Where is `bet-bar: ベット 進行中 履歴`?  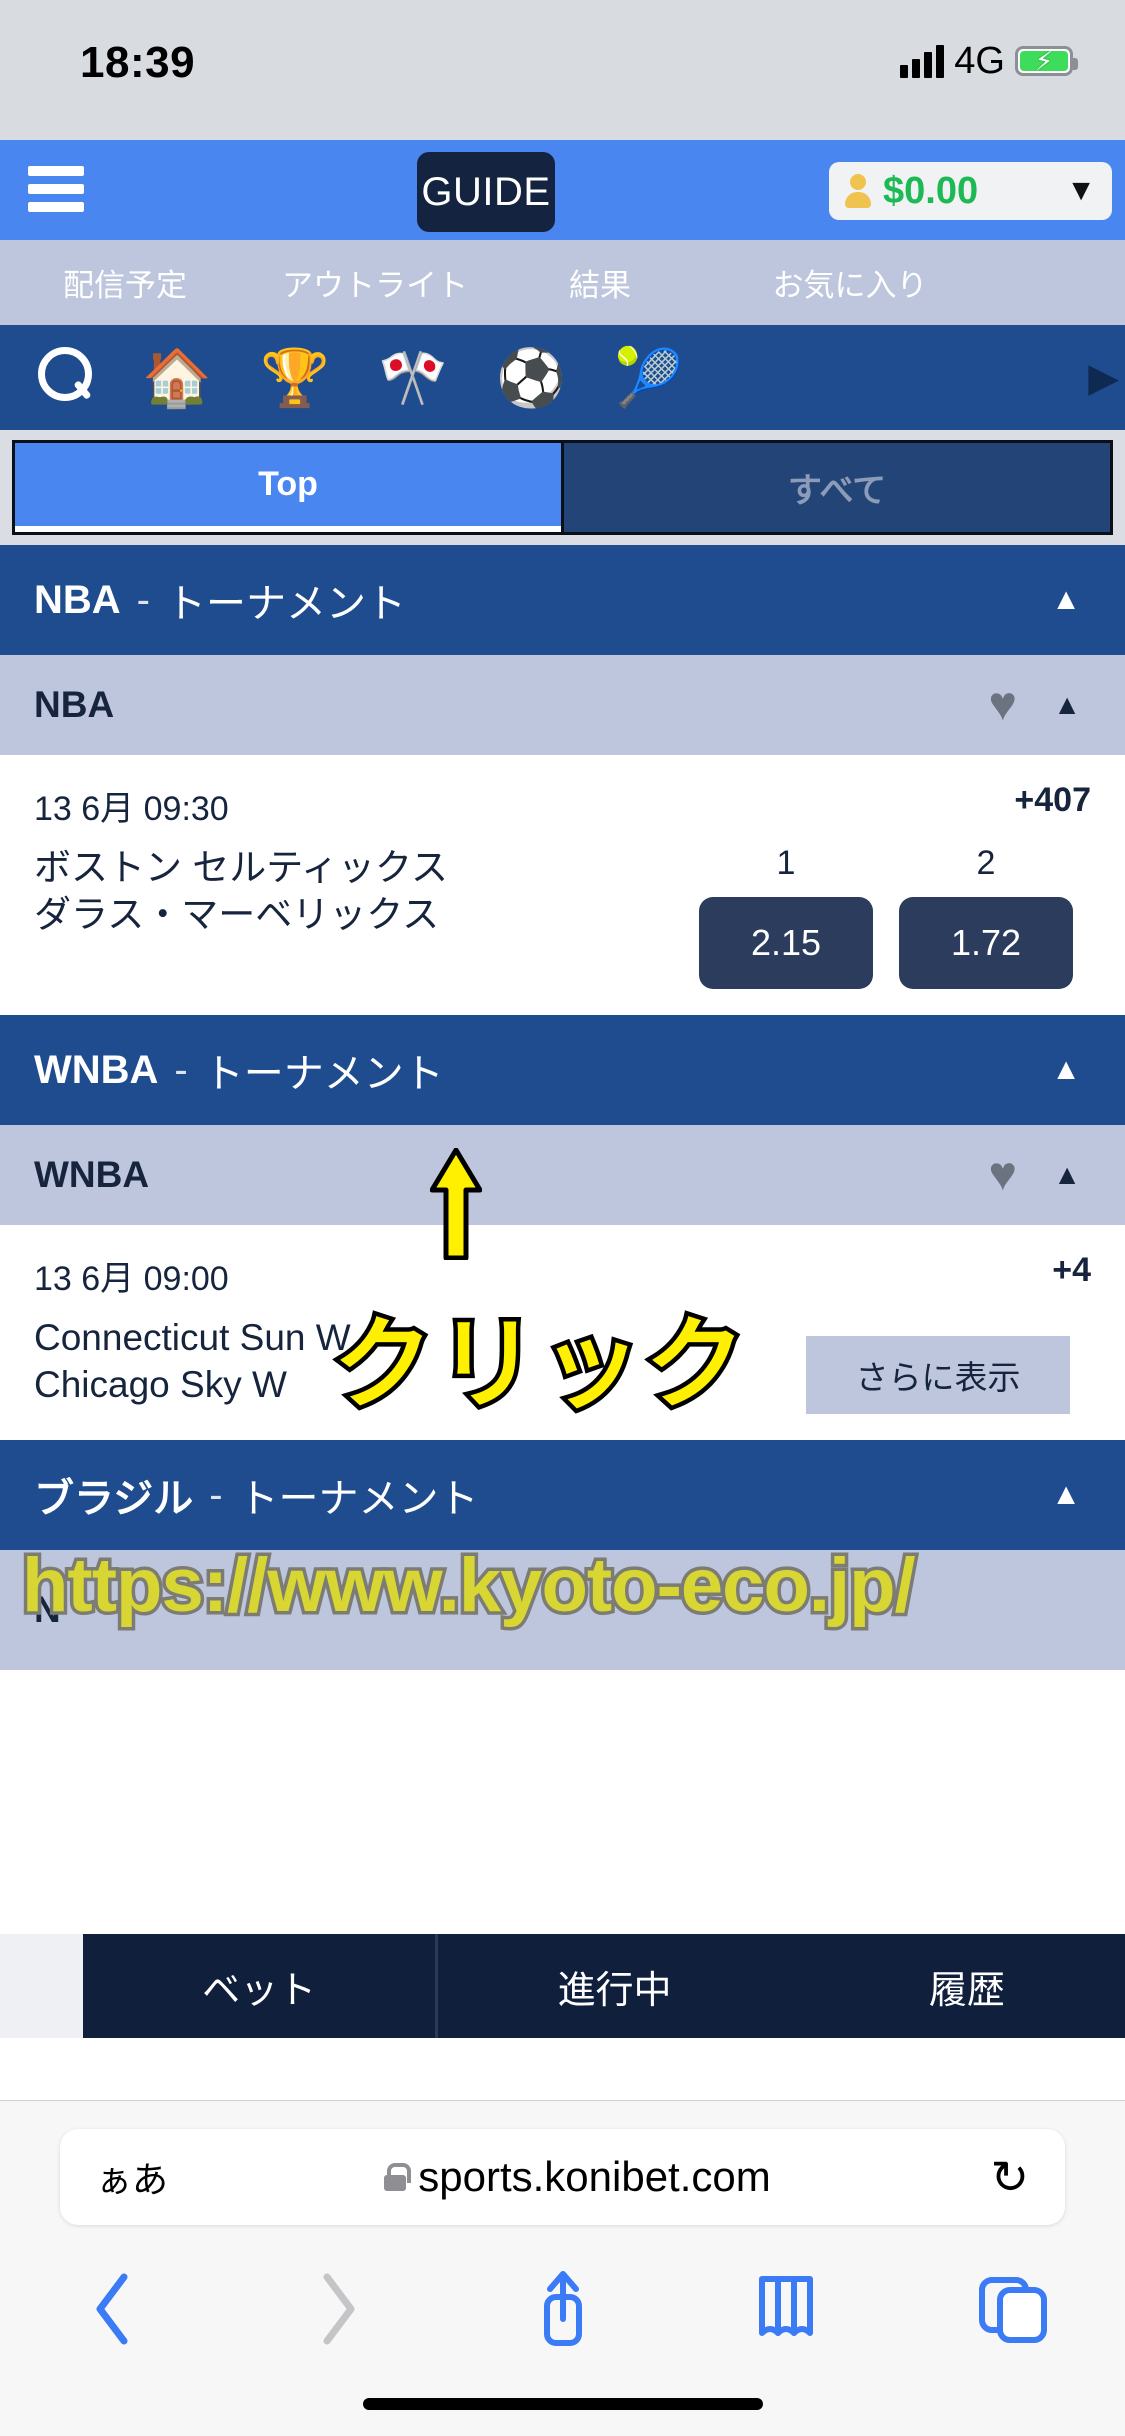 bet-bar: ベット 進行中 履歴 is located at coordinates (604, 1986).